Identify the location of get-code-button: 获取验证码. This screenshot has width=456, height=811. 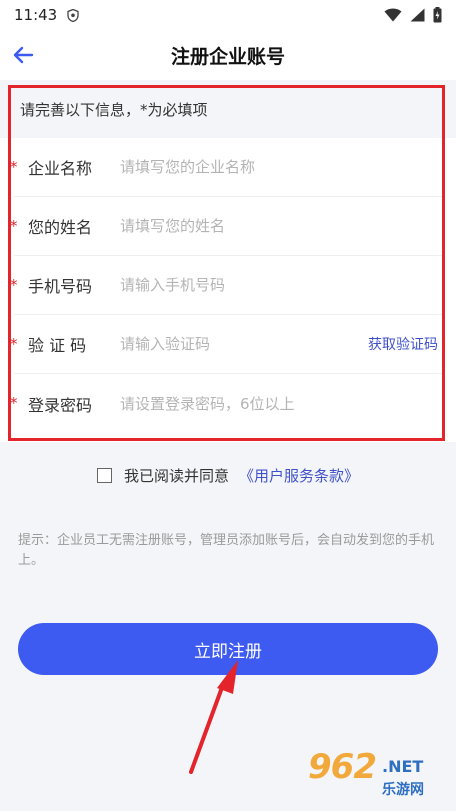
(405, 344).